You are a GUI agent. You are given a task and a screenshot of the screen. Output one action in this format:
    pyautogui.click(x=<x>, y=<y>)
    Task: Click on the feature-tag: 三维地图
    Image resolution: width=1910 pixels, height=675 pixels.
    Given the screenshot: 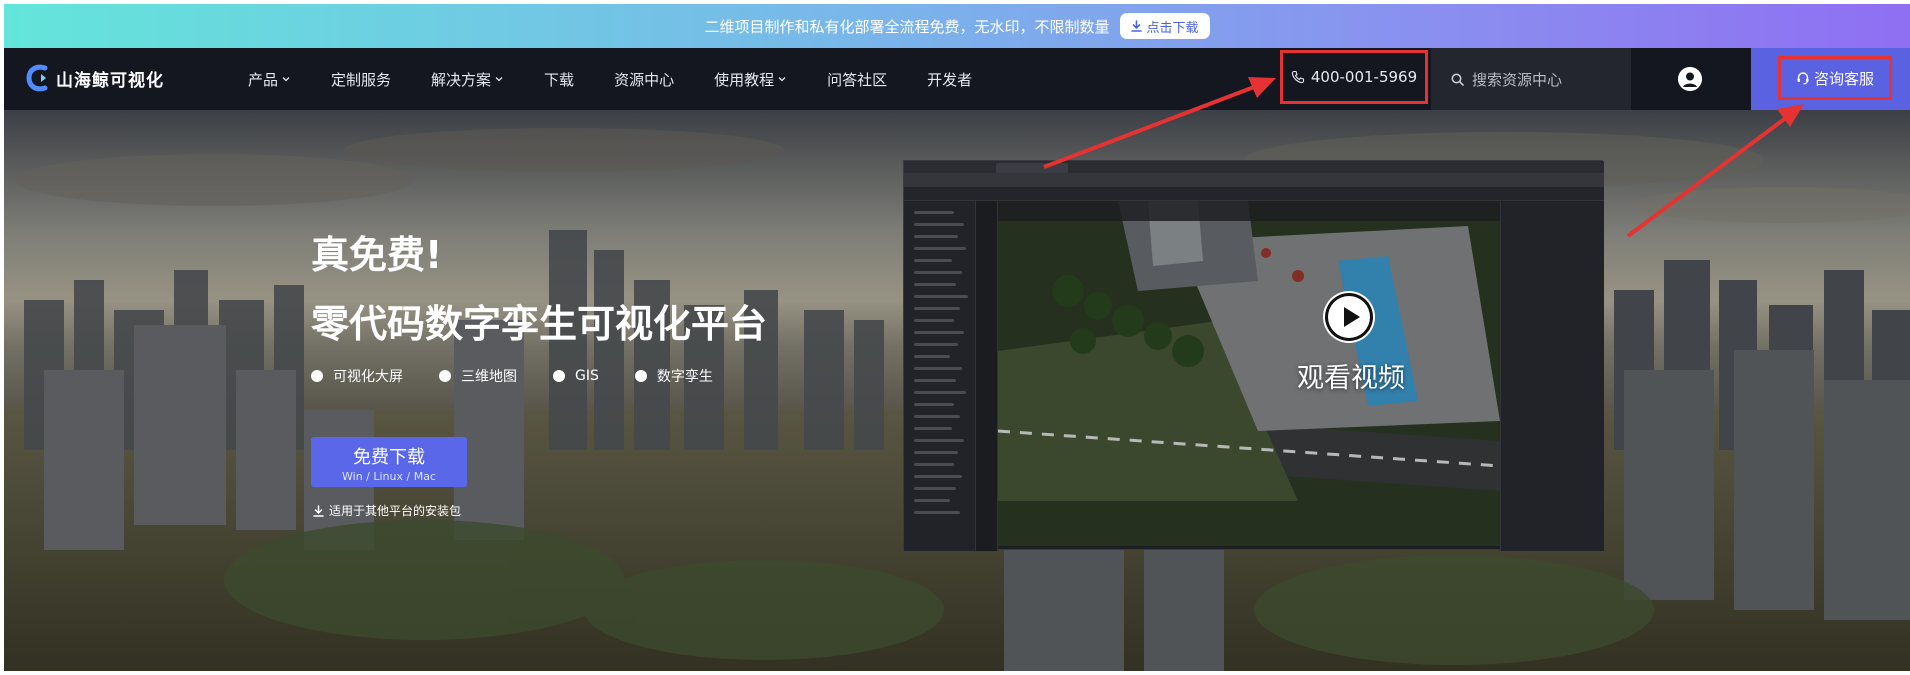 What is the action you would take?
    pyautogui.click(x=478, y=376)
    